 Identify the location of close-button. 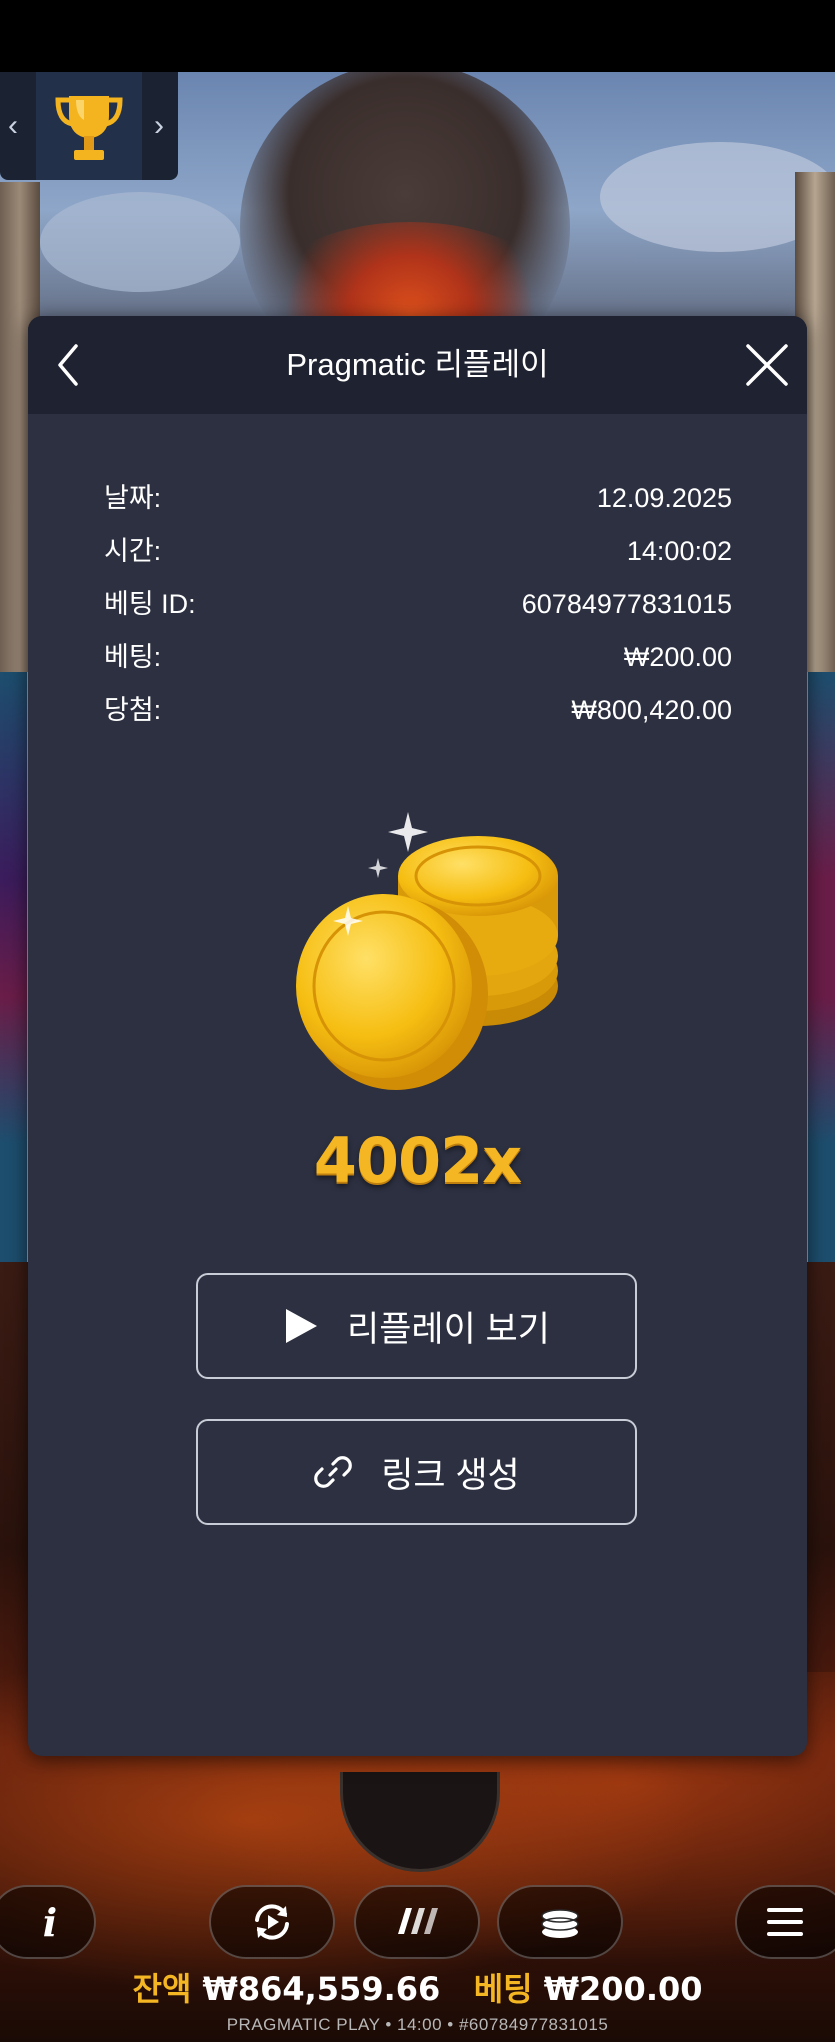
(767, 365).